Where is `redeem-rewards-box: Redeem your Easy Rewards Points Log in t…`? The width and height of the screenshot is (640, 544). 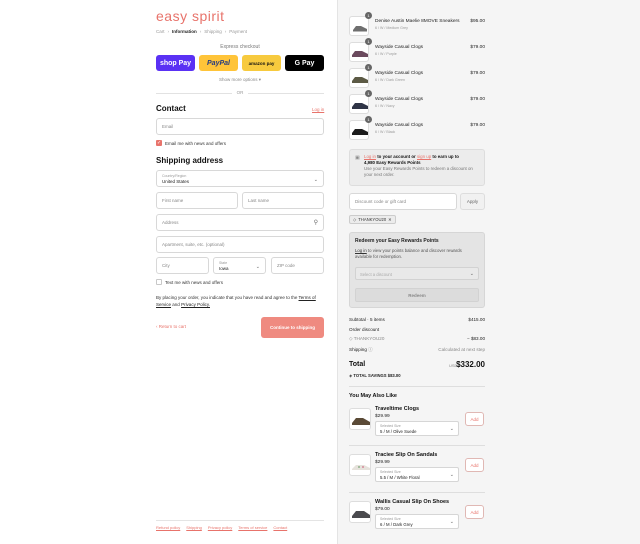 redeem-rewards-box: Redeem your Easy Rewards Points Log in t… is located at coordinates (417, 270).